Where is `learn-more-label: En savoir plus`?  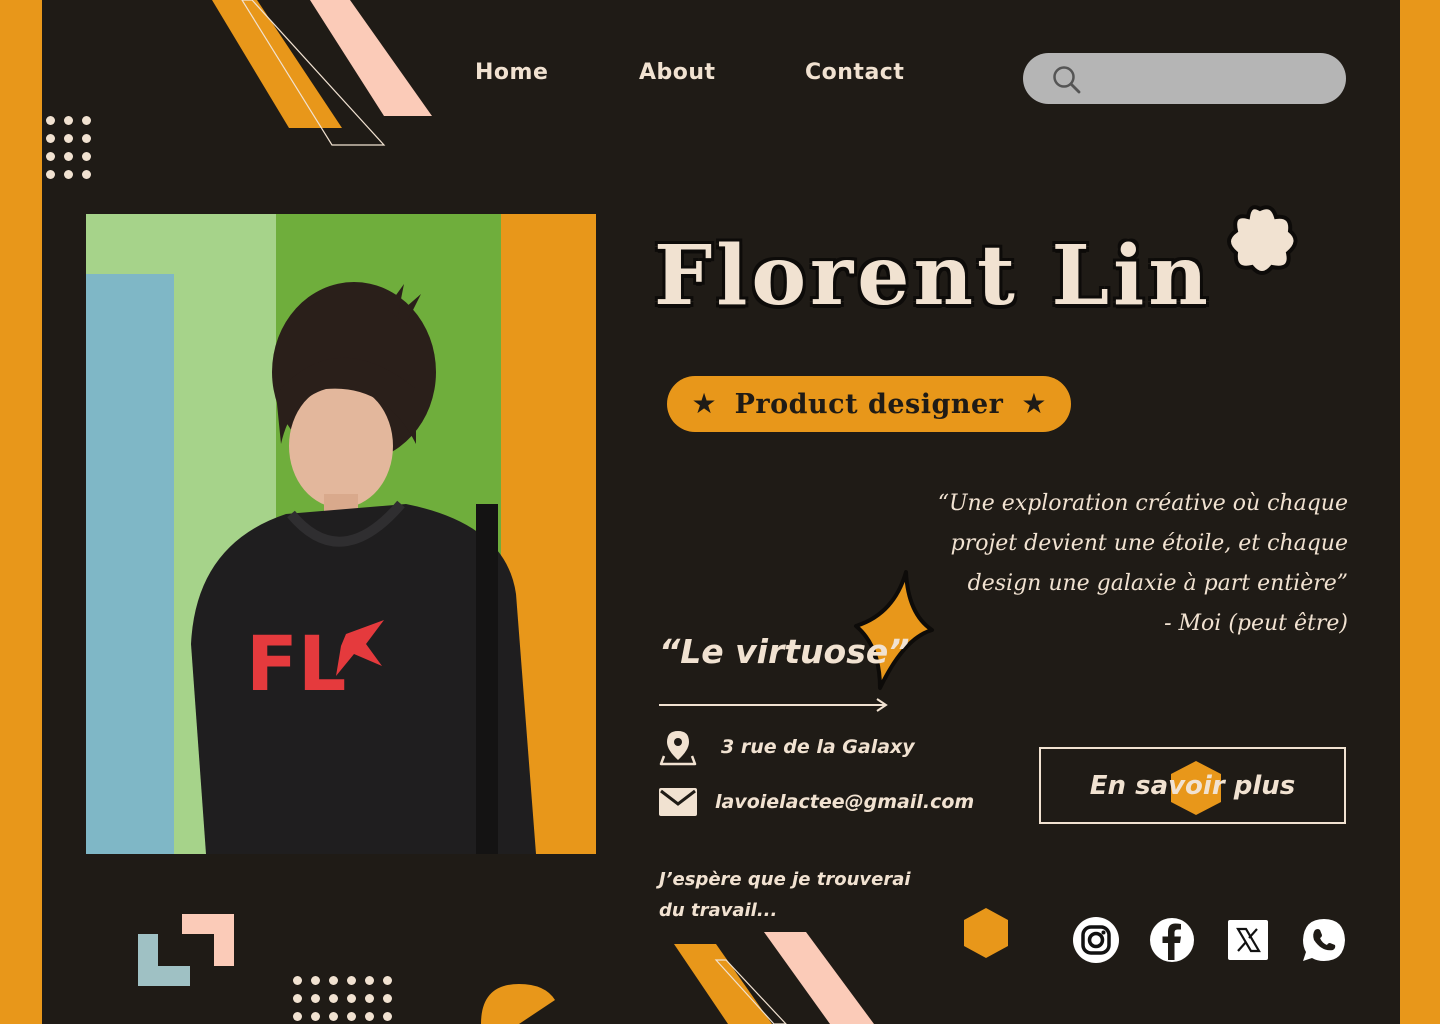 learn-more-label: En savoir plus is located at coordinates (1192, 785).